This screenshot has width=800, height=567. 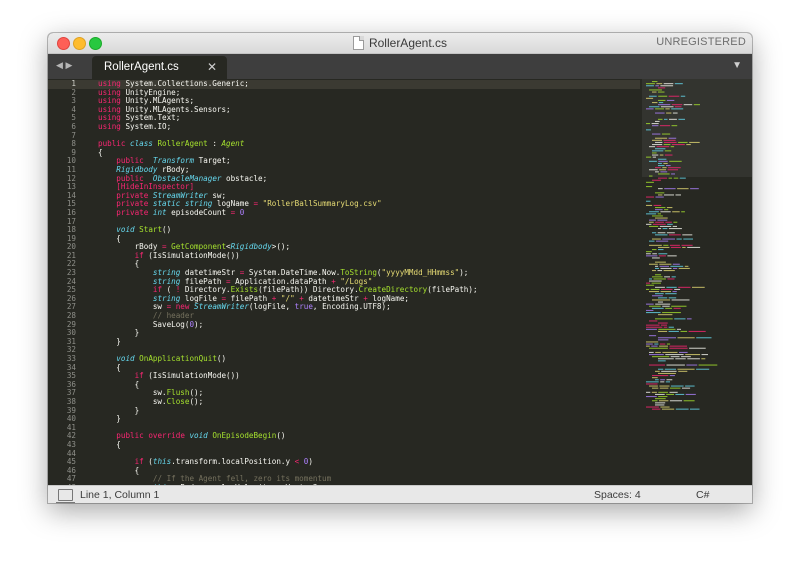 I want to click on code-text: {, so click(x=109, y=445).